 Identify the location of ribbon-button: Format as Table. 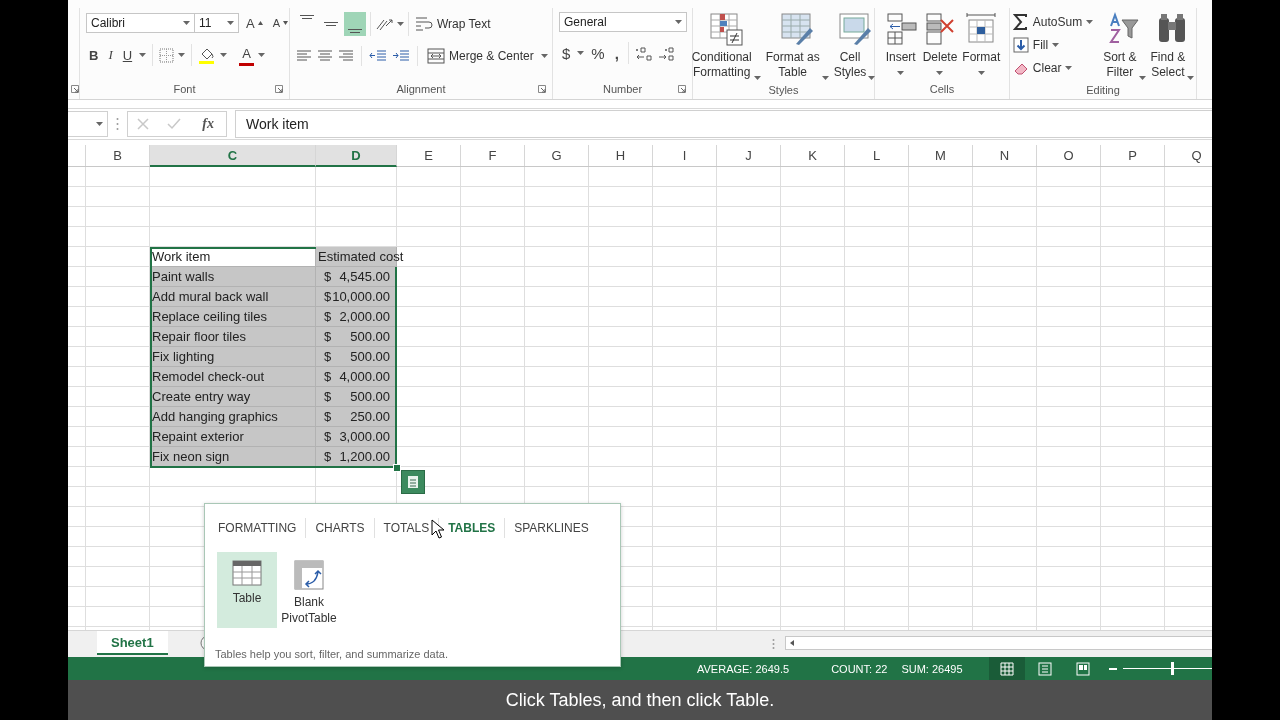
(797, 46).